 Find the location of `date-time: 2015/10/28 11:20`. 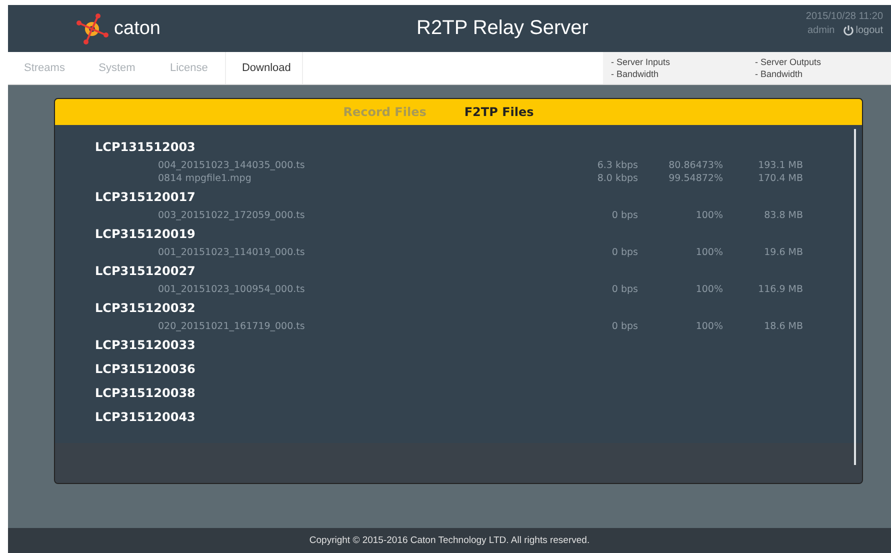

date-time: 2015/10/28 11:20 is located at coordinates (844, 16).